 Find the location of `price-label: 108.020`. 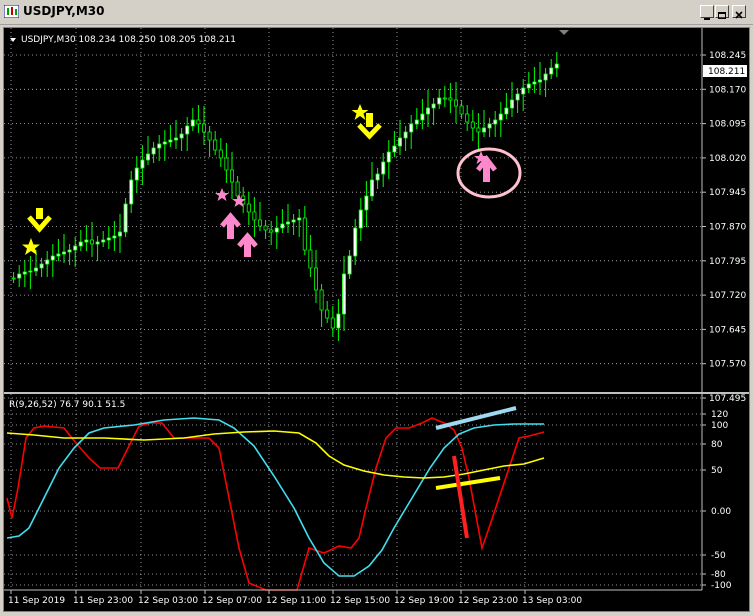

price-label: 108.020 is located at coordinates (727, 159).